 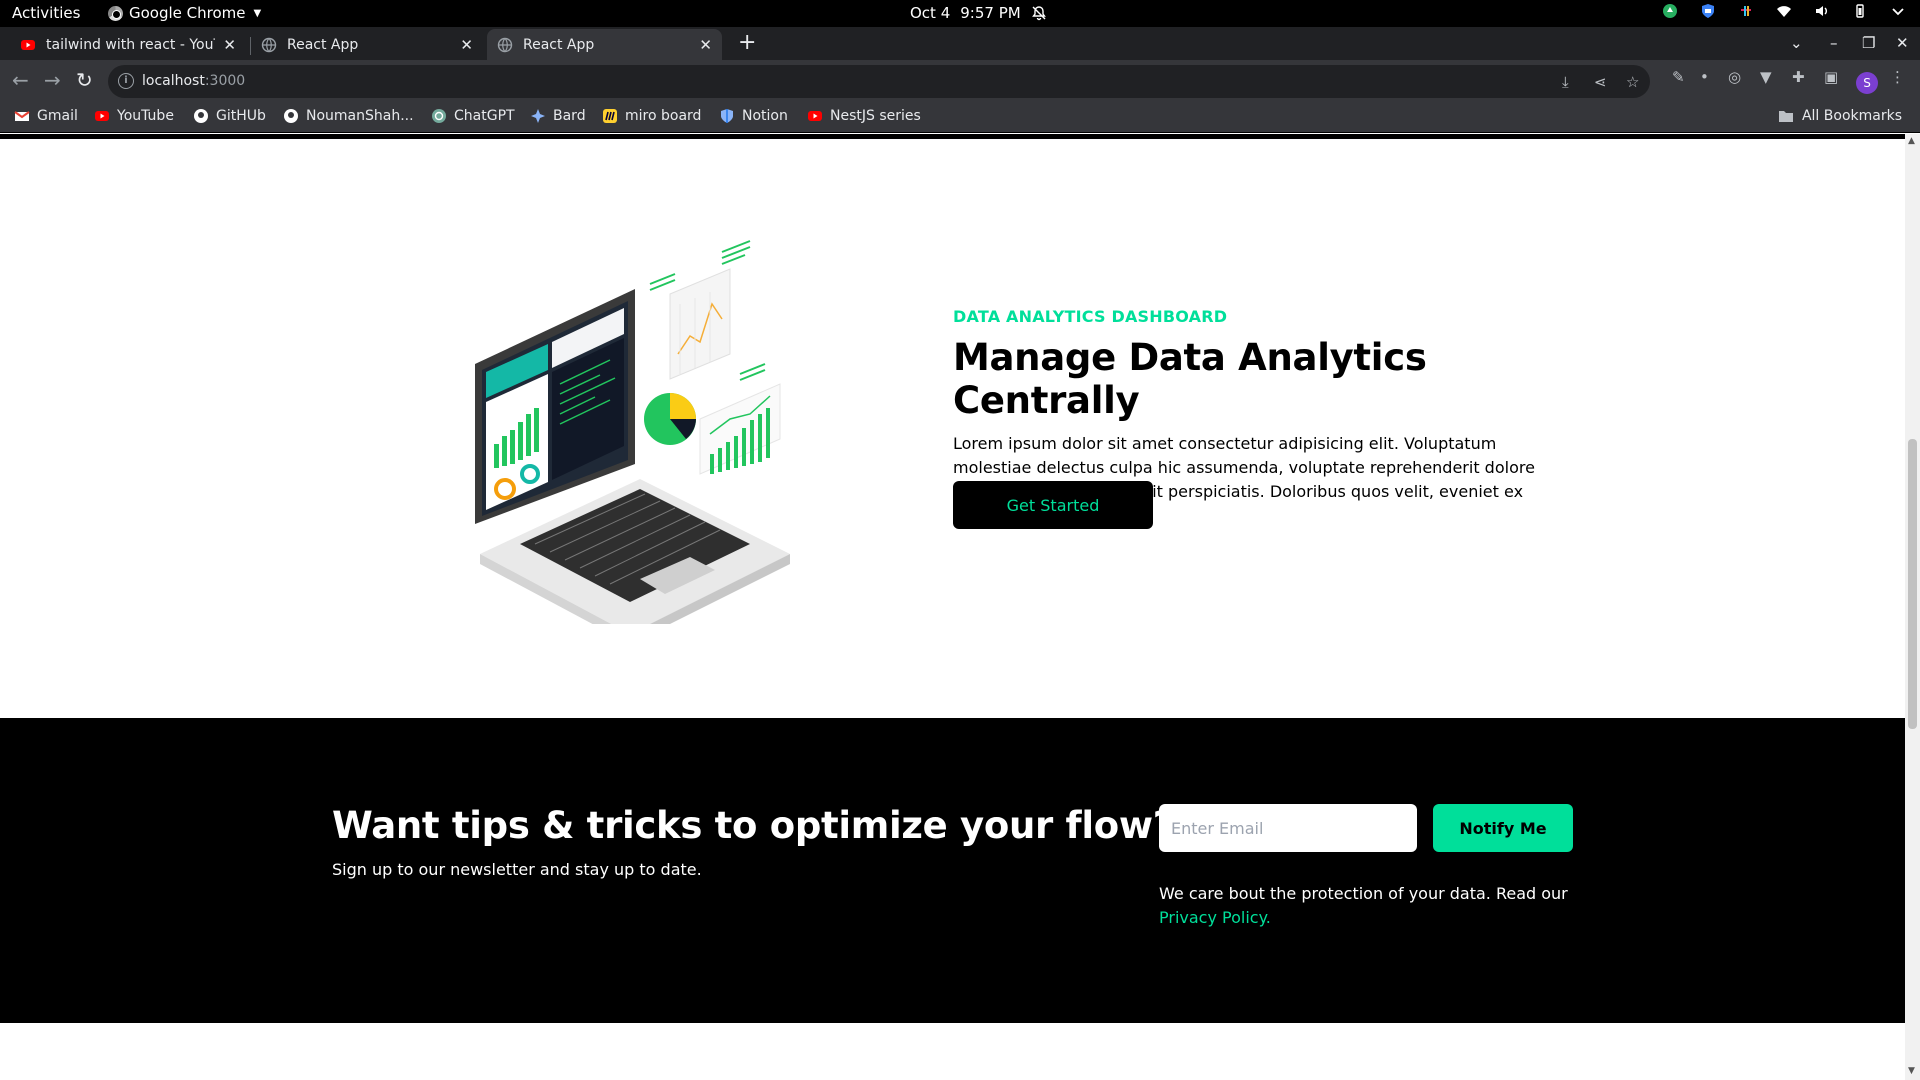 I want to click on clock: Oct 4 9:57 PM, so click(x=978, y=13).